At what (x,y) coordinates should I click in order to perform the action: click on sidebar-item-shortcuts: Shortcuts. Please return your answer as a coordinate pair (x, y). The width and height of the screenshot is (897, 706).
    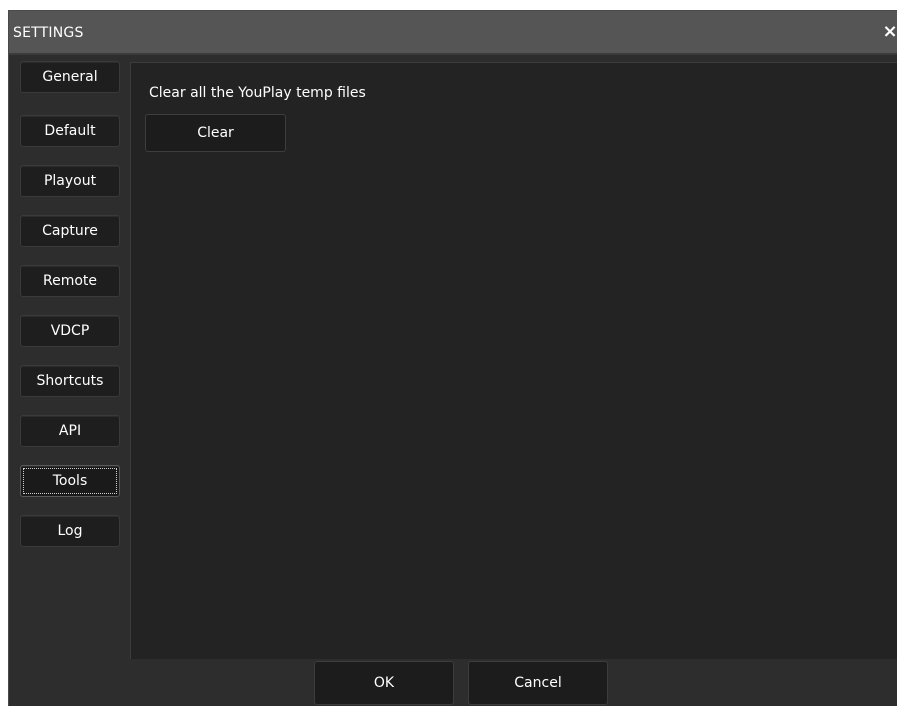
    Looking at the image, I should click on (70, 381).